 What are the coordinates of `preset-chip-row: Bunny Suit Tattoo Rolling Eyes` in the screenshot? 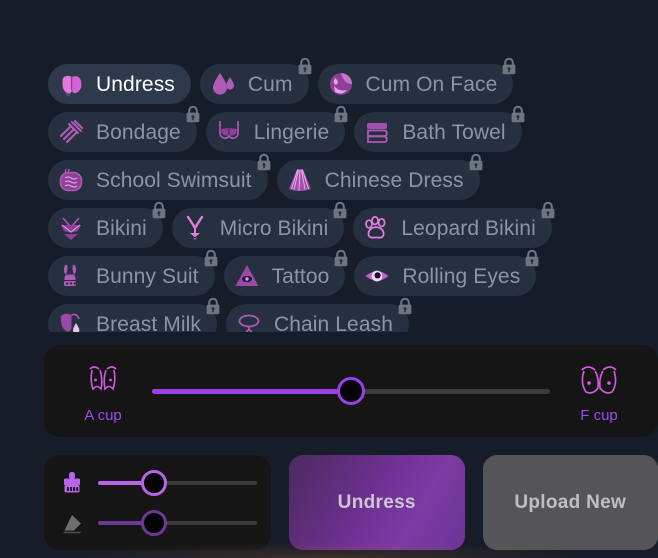 It's located at (353, 274).